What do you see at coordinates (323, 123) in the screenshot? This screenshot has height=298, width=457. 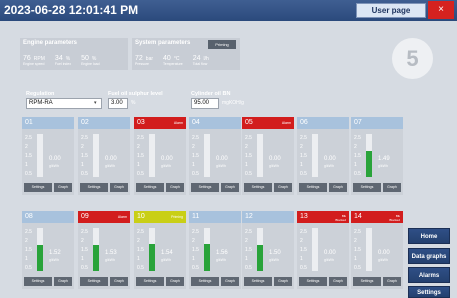 I see `cylinder-header: 06` at bounding box center [323, 123].